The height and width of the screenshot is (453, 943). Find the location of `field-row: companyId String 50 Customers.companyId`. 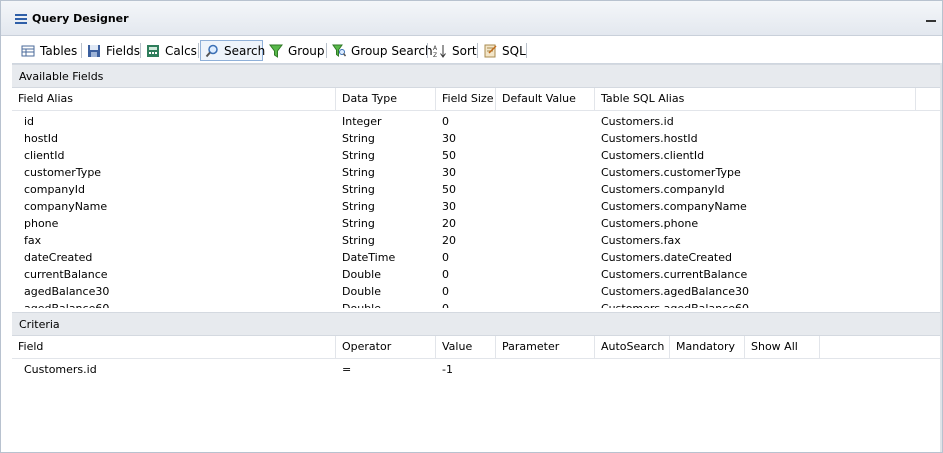

field-row: companyId String 50 Customers.companyId is located at coordinates (462, 189).